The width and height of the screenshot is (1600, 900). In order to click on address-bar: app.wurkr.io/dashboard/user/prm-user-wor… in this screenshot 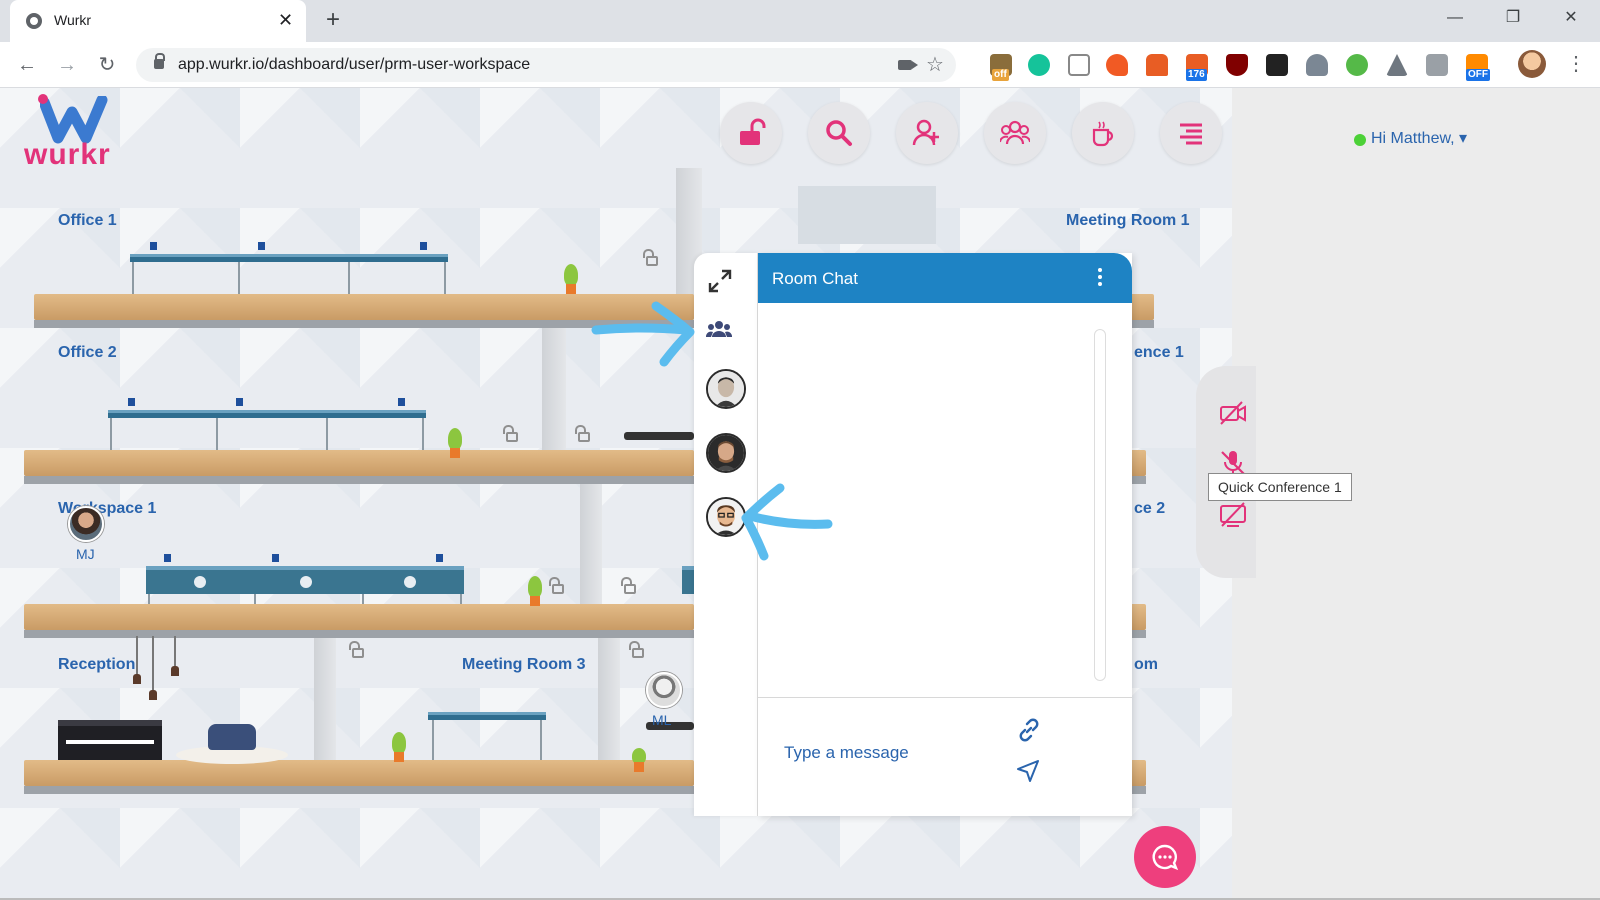, I will do `click(546, 65)`.